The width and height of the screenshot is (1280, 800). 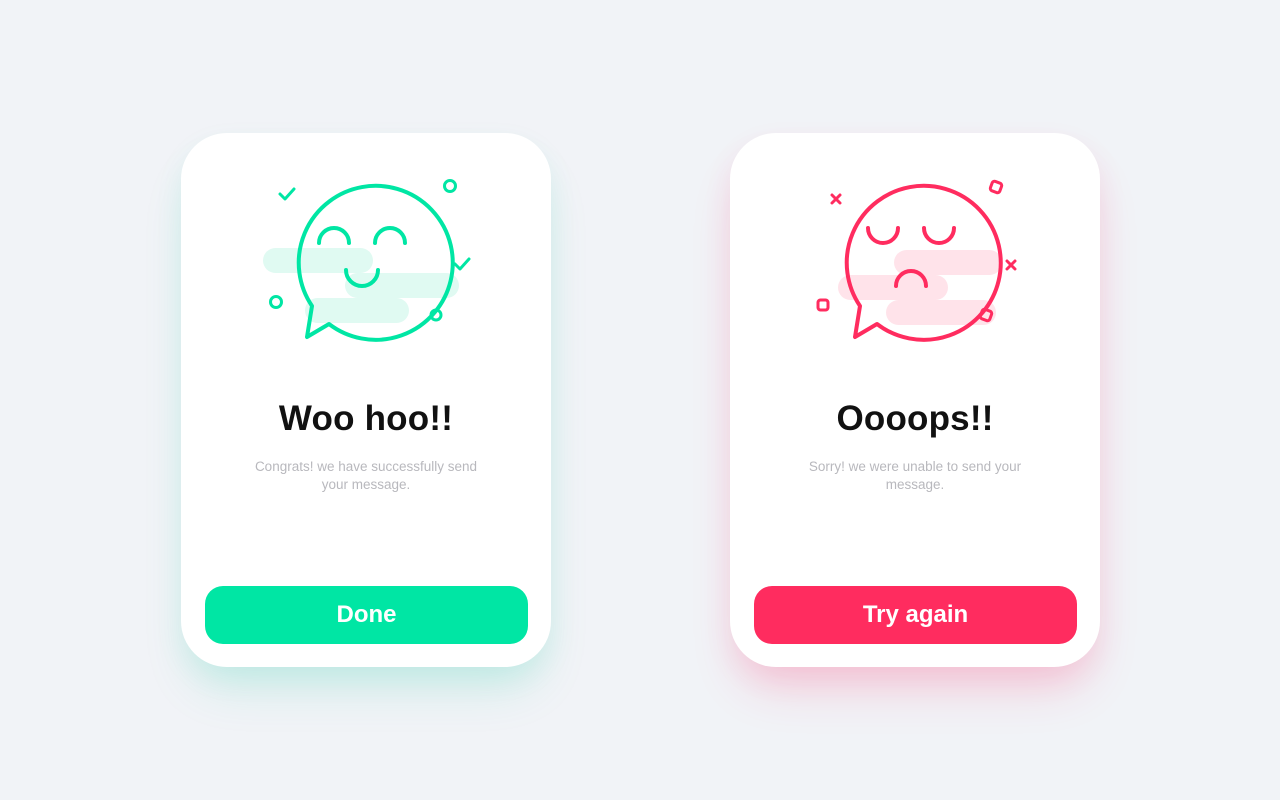 I want to click on sad-chat-bubble-svg, so click(x=916, y=260).